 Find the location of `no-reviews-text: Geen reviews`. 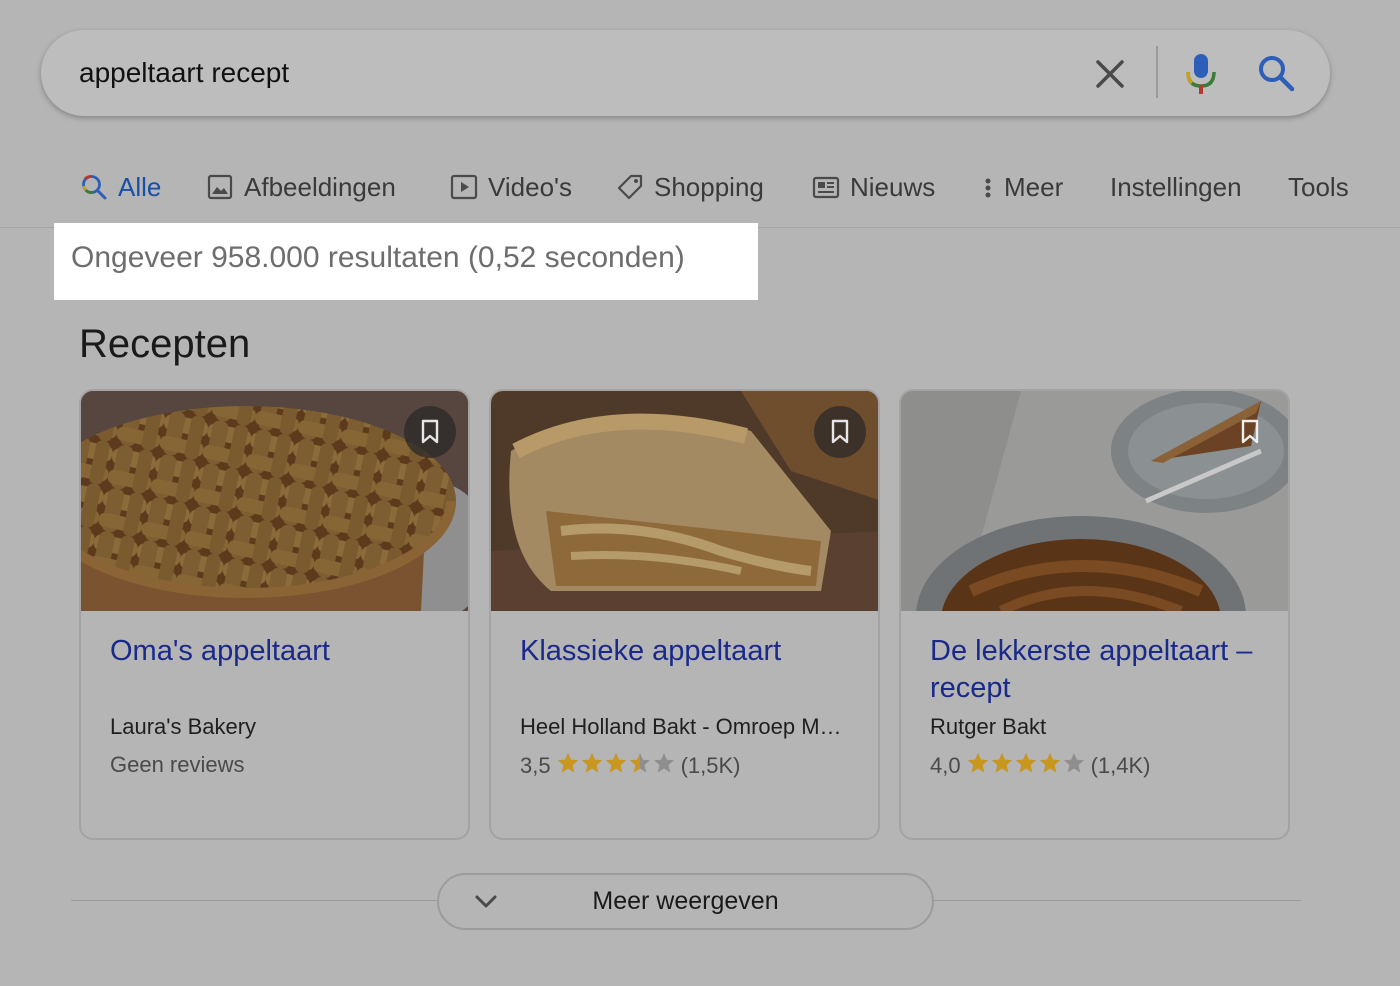

no-reviews-text: Geen reviews is located at coordinates (177, 764).